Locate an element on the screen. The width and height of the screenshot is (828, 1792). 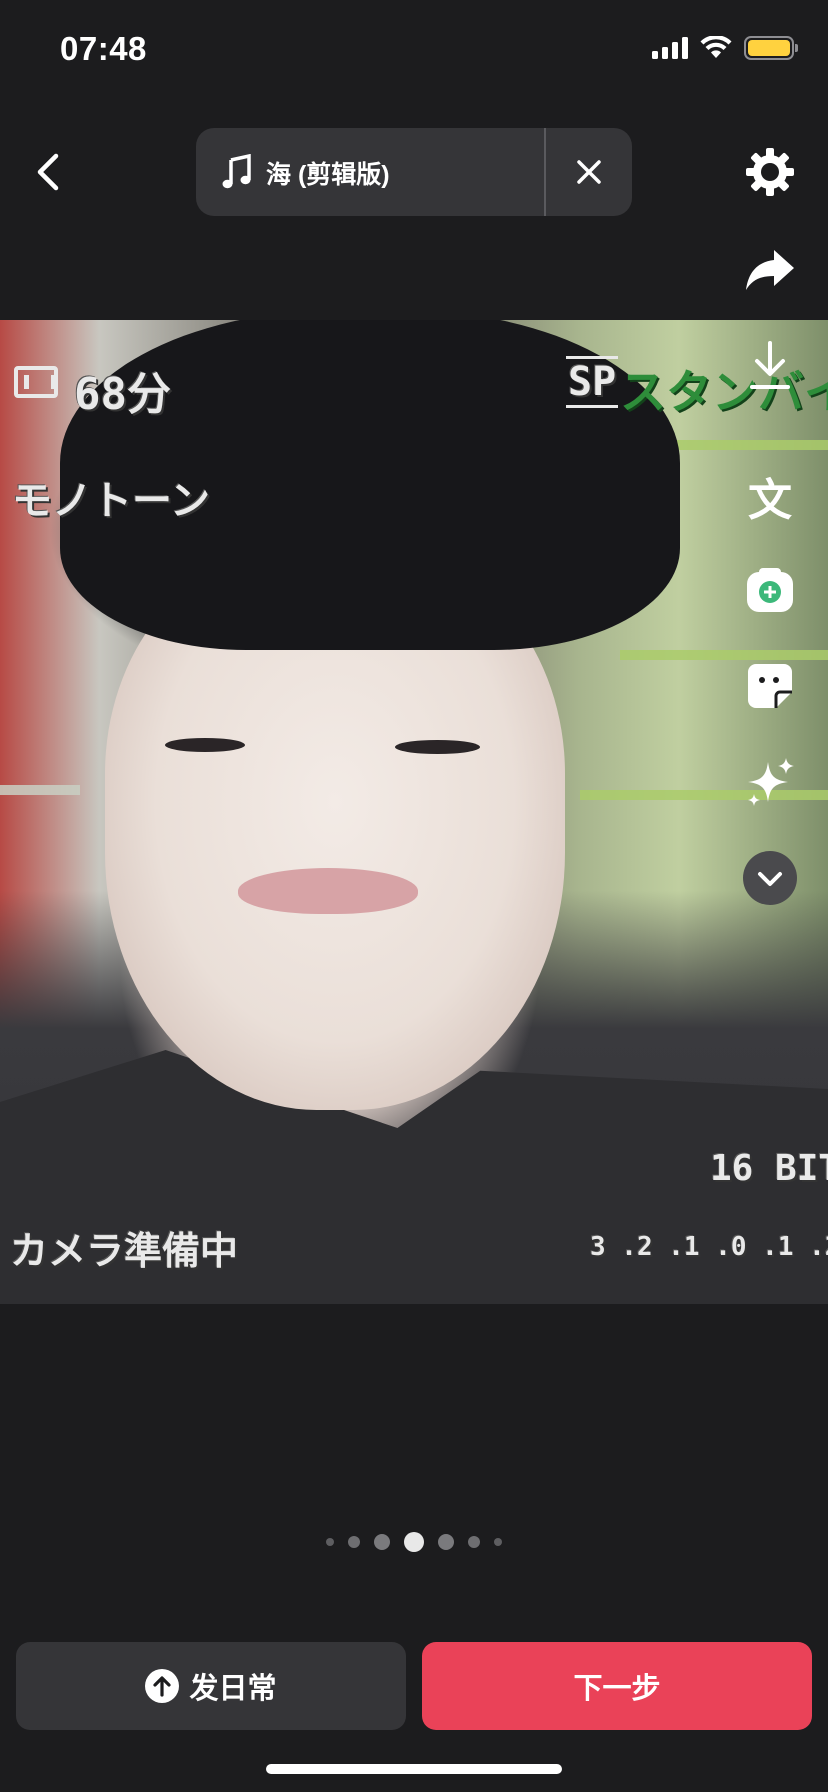
settings-button is located at coordinates (770, 172).